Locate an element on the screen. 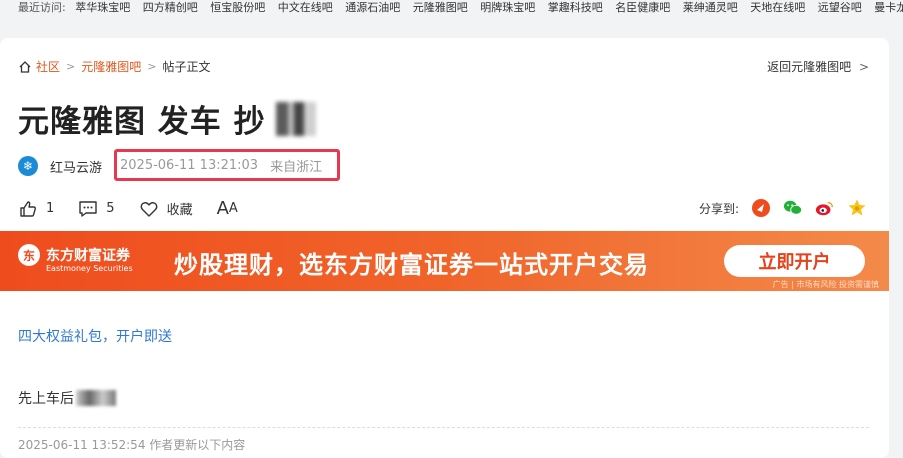  recent-item: 萃华珠宝吧 is located at coordinates (102, 7).